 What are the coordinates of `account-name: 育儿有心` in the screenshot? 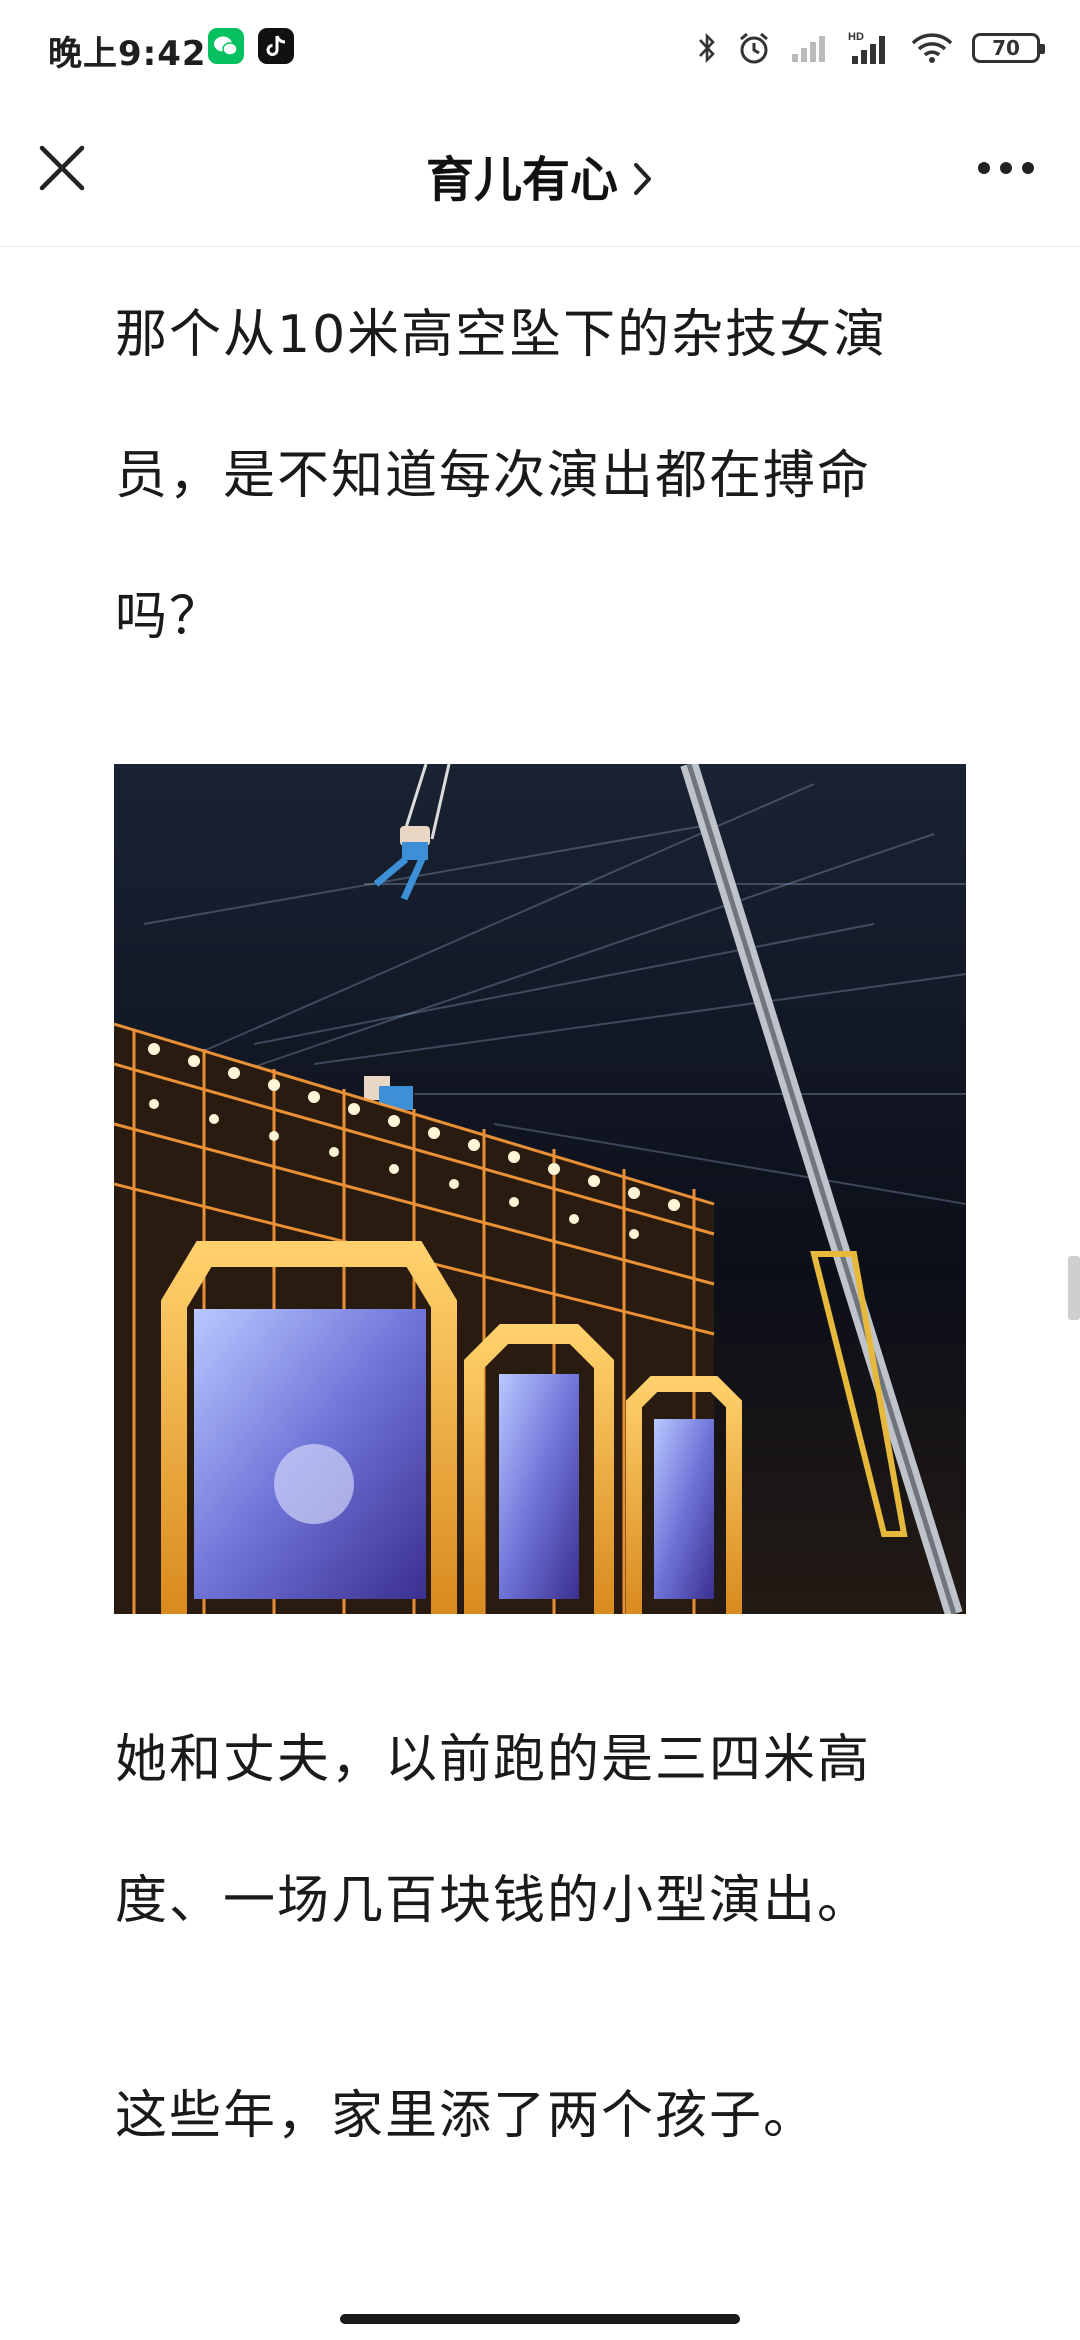 It's located at (521, 180).